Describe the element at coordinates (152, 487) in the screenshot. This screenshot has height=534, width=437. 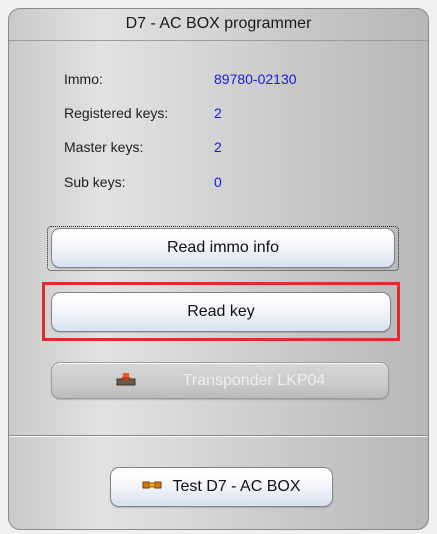
I see `connector-icon` at that location.